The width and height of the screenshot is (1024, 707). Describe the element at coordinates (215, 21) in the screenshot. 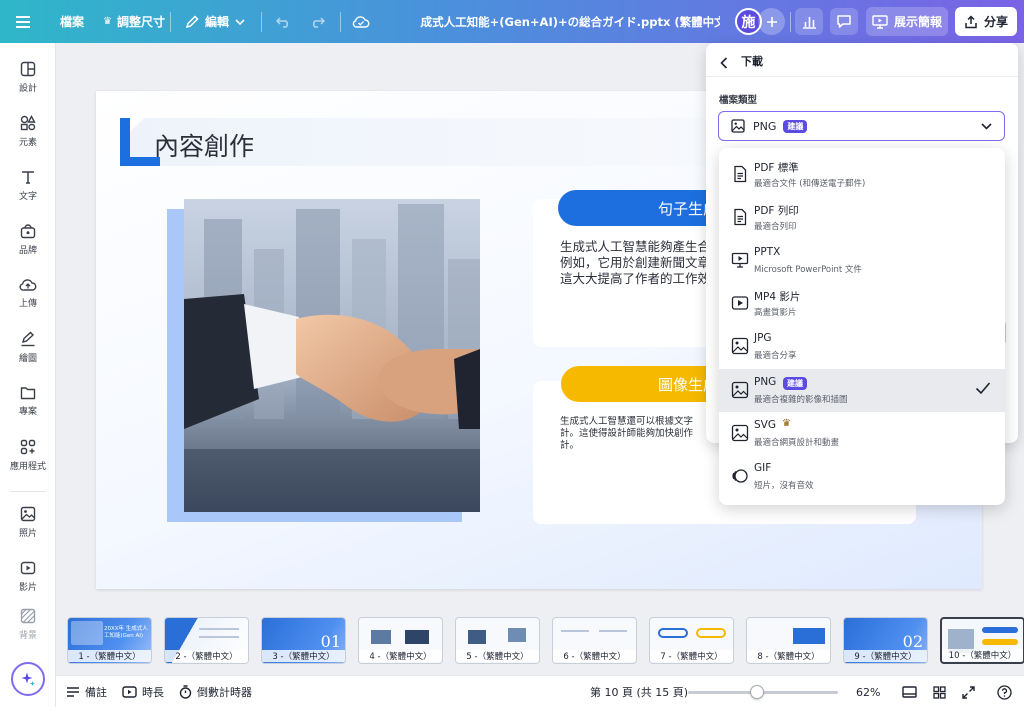

I see `edit-mode-button: 編輯` at that location.